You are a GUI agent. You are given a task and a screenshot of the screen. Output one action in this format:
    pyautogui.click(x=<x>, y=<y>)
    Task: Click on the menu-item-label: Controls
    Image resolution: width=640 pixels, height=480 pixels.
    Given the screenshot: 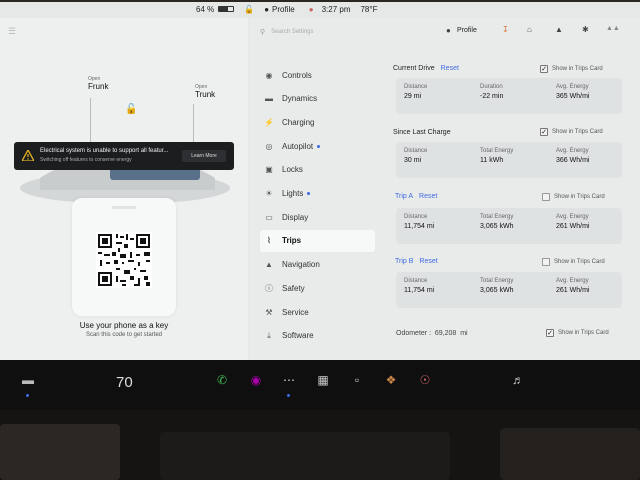 What is the action you would take?
    pyautogui.click(x=297, y=75)
    